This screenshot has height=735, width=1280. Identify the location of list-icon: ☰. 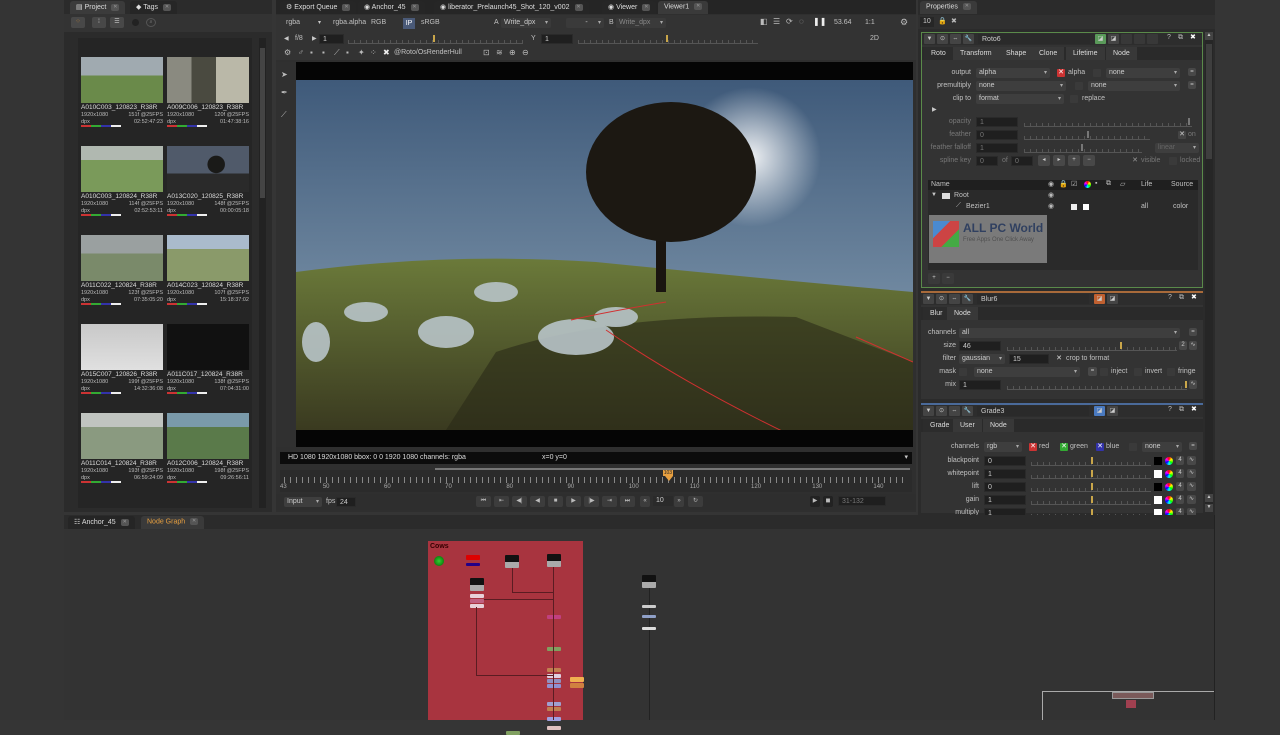
(117, 22).